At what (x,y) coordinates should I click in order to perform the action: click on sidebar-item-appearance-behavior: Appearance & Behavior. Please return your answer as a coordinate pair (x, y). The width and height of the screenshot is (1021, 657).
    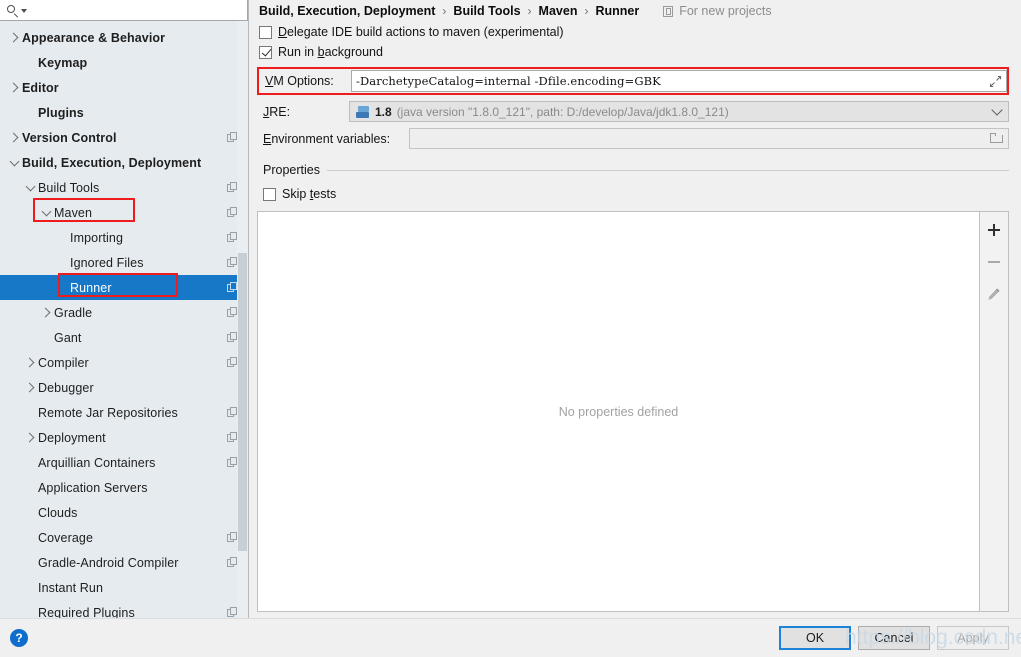
    Looking at the image, I should click on (124, 37).